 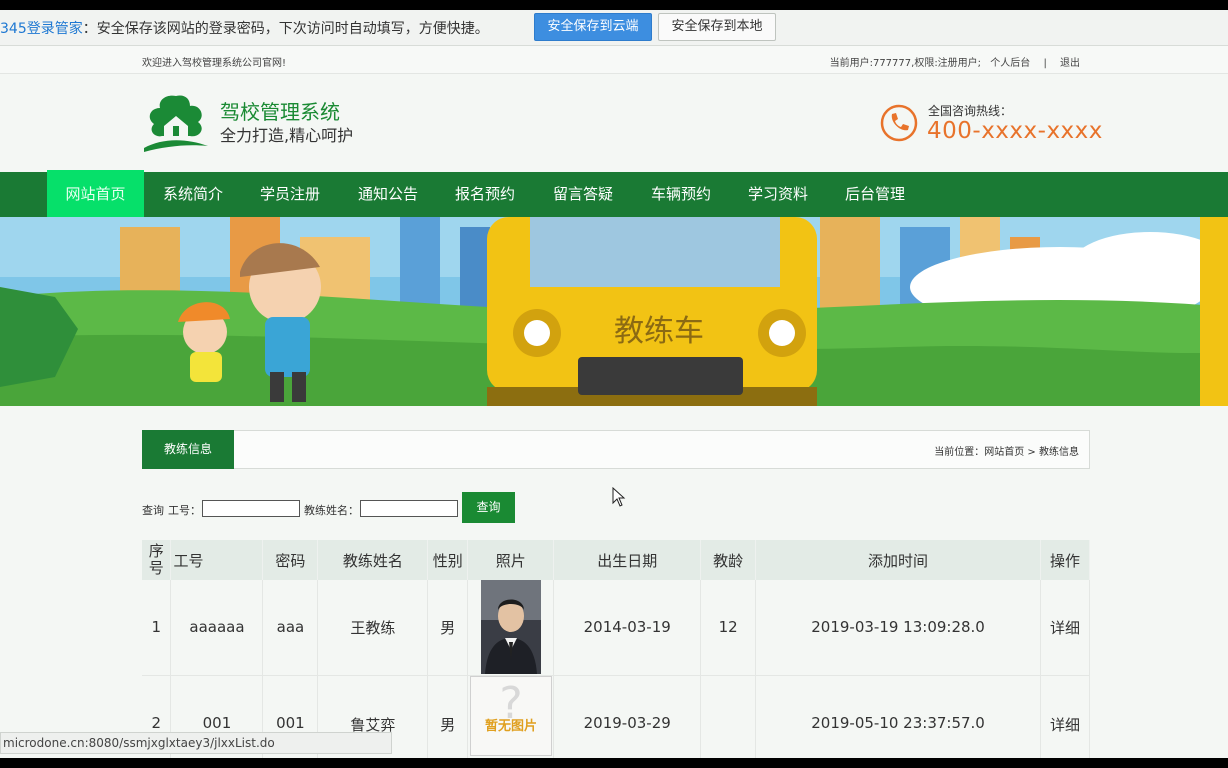 I want to click on save-to-local-button: 安全保存到本地, so click(x=717, y=27).